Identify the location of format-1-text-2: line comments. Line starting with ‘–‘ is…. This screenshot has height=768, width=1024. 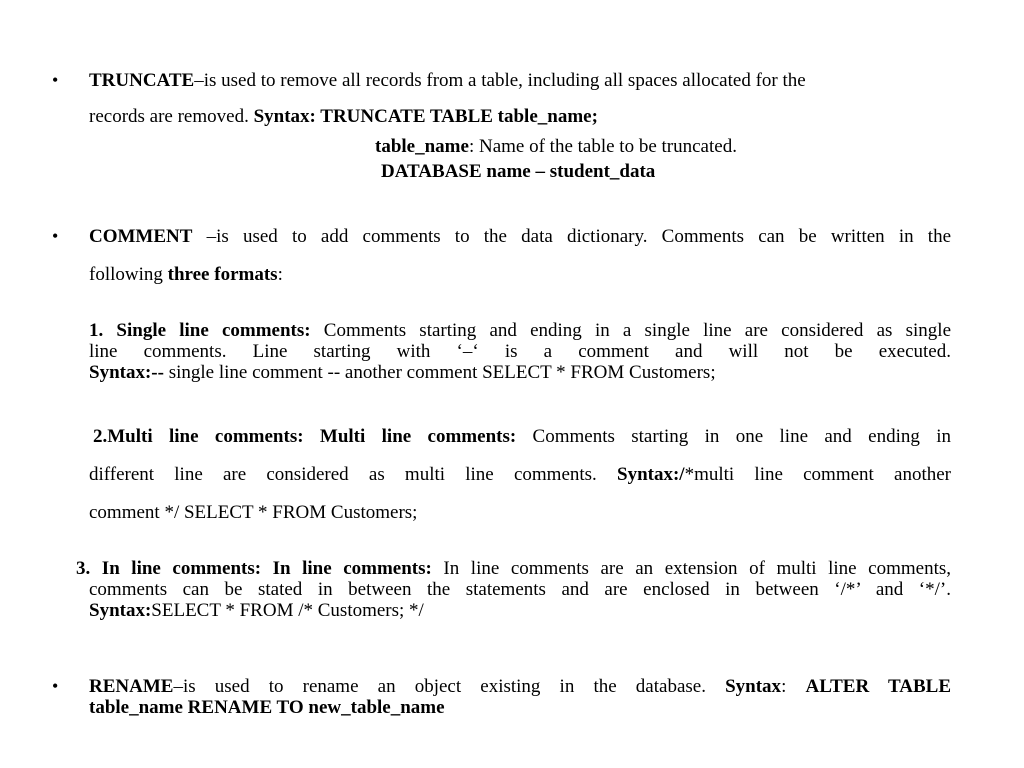
(520, 351).